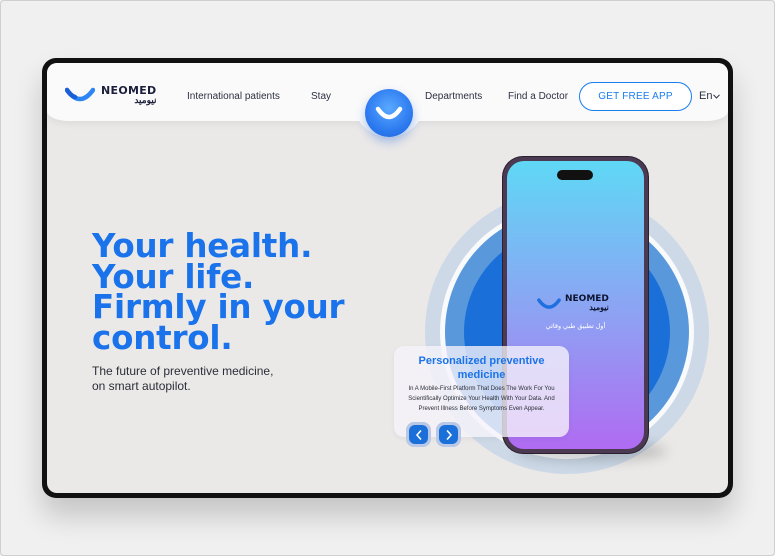 The width and height of the screenshot is (775, 556). Describe the element at coordinates (575, 175) in the screenshot. I see `phone-notch` at that location.